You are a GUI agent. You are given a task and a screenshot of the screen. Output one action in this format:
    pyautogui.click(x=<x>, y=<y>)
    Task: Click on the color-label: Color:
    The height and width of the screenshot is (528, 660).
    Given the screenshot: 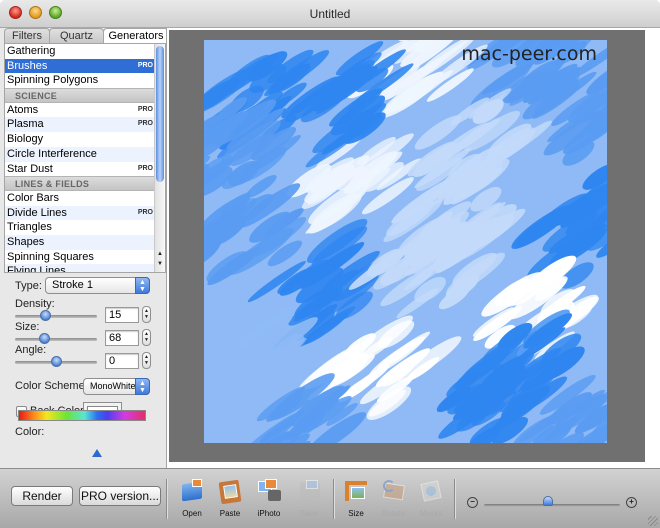 What is the action you would take?
    pyautogui.click(x=30, y=432)
    